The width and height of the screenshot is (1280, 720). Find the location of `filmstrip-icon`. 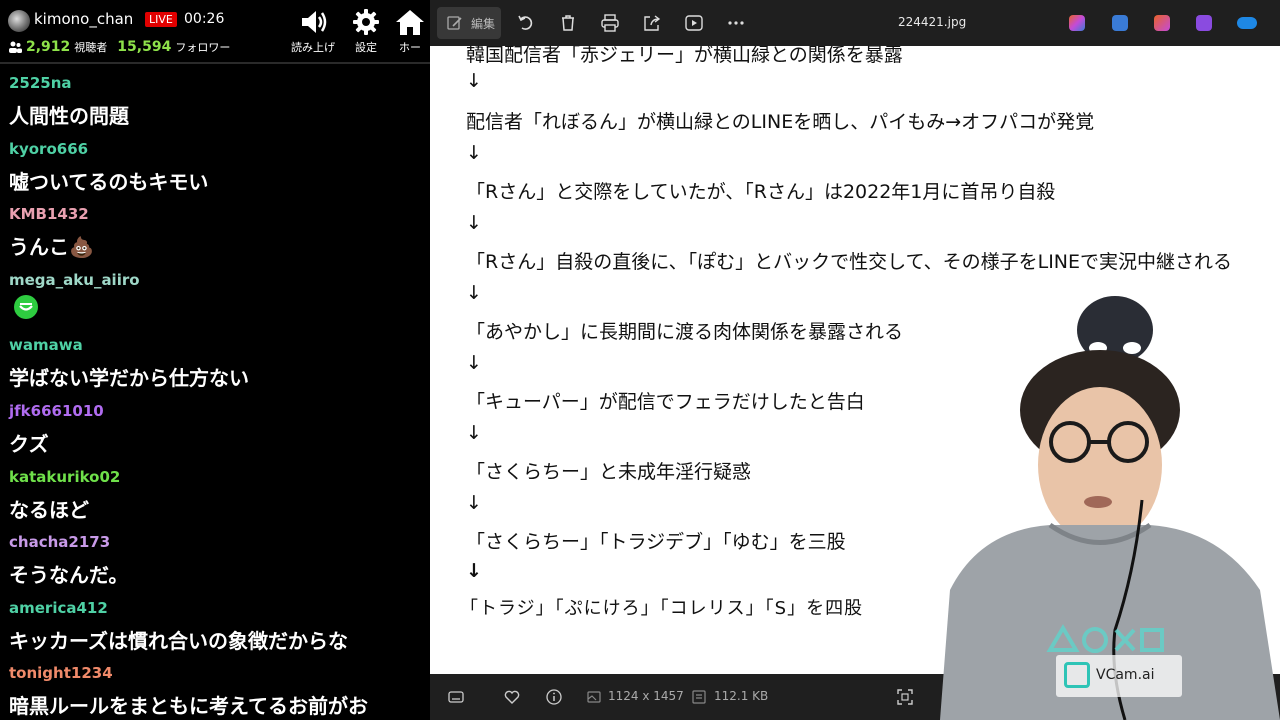

filmstrip-icon is located at coordinates (456, 697).